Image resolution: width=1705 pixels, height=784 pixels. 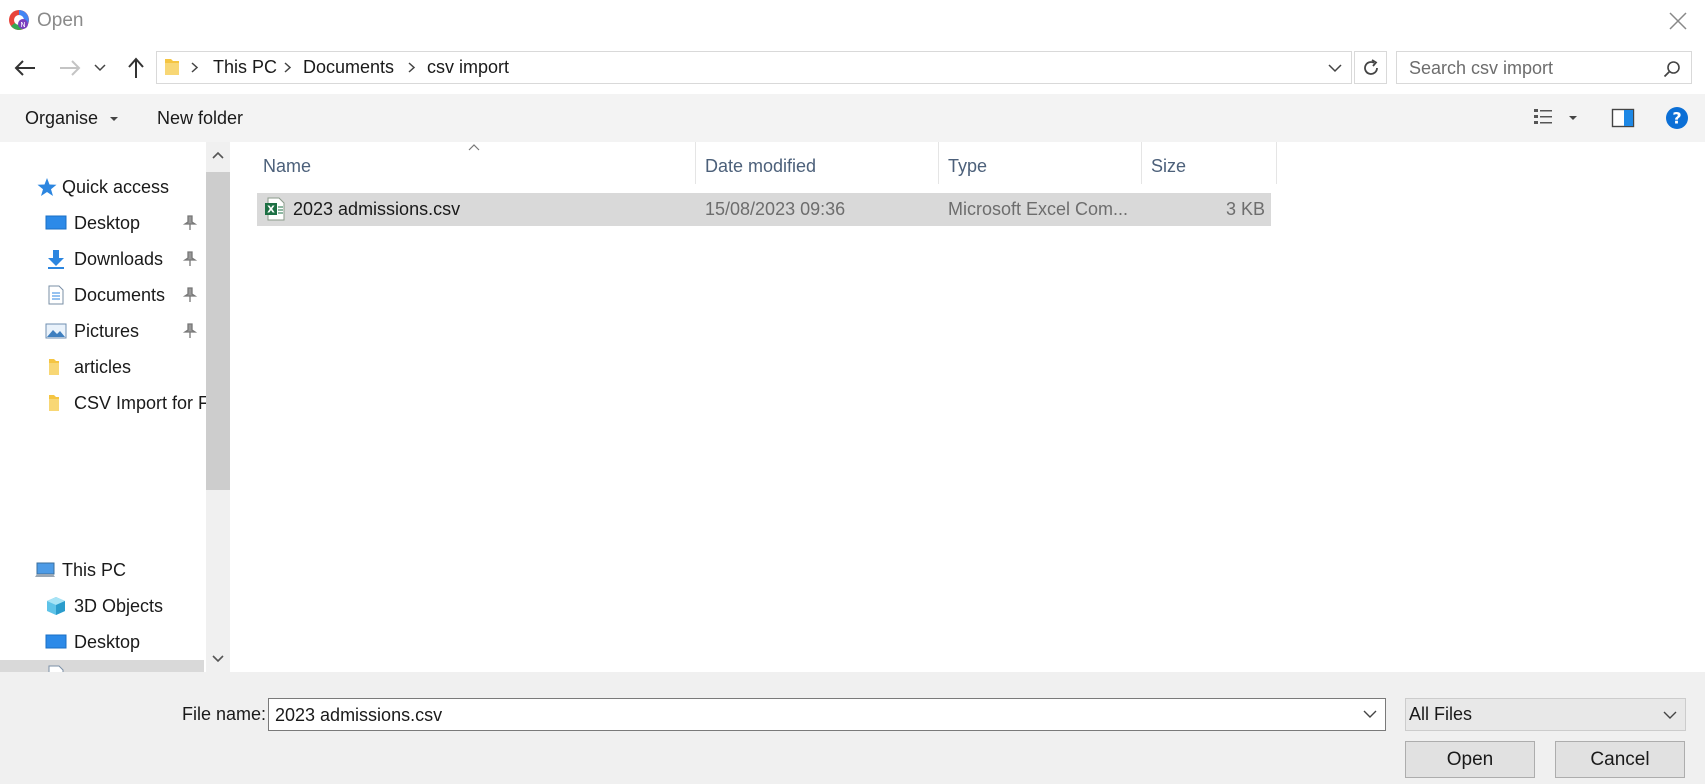 I want to click on column-header-date-modified: Date modified, so click(x=760, y=166).